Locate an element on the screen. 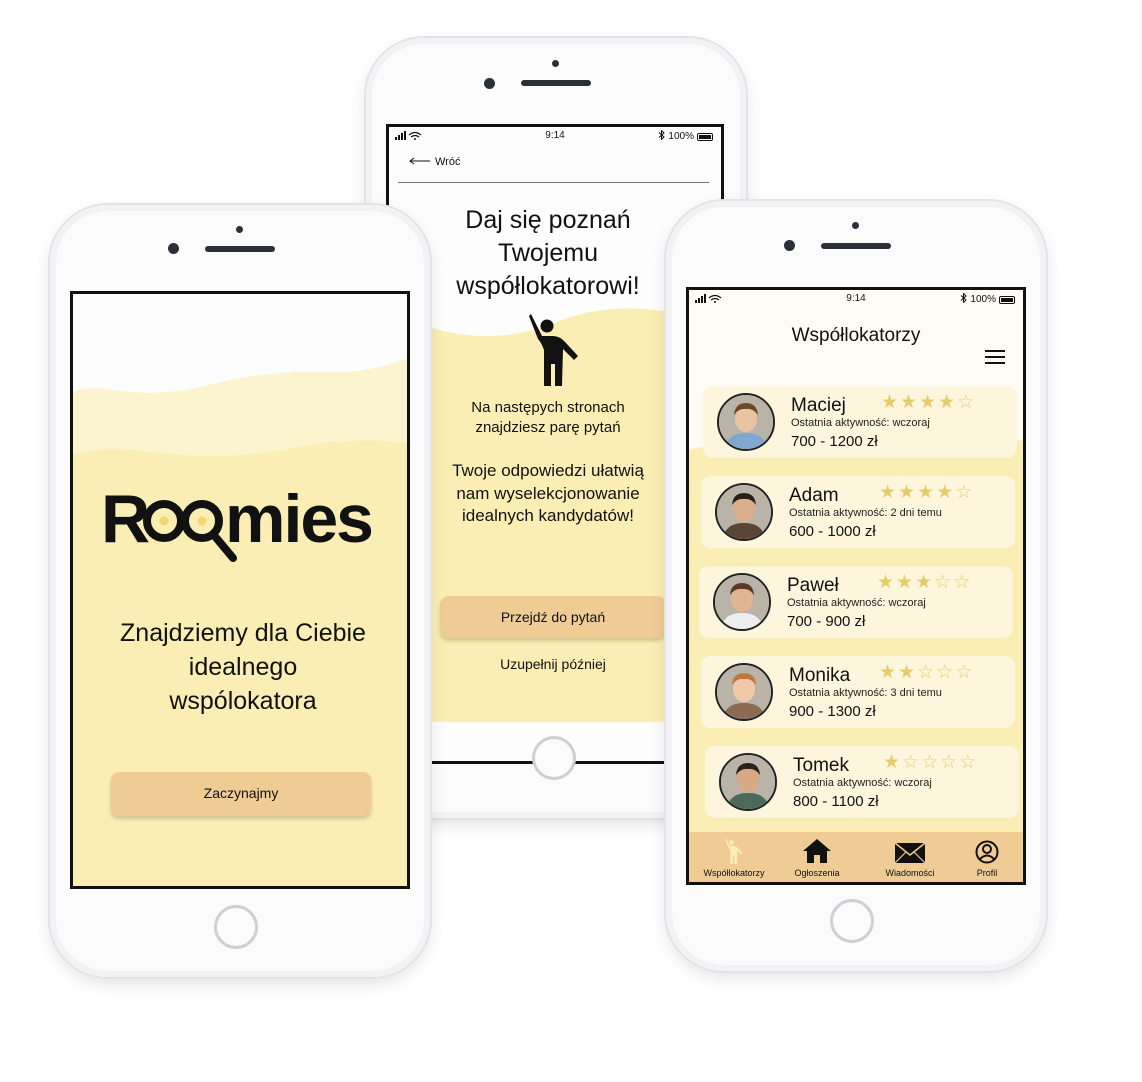 The width and height of the screenshot is (1142, 1082). go-to-questions-button: Przejdź do pytań is located at coordinates (553, 617).